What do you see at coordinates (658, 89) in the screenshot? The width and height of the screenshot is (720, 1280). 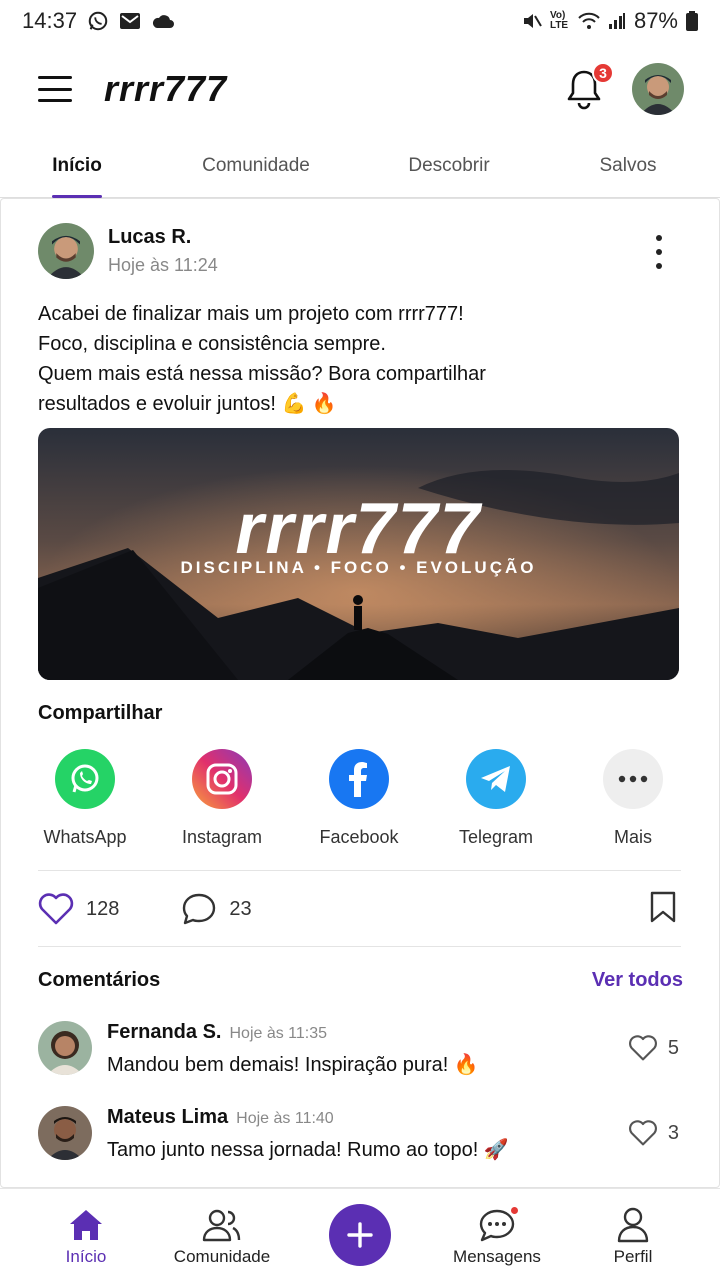 I see `profile-avatar` at bounding box center [658, 89].